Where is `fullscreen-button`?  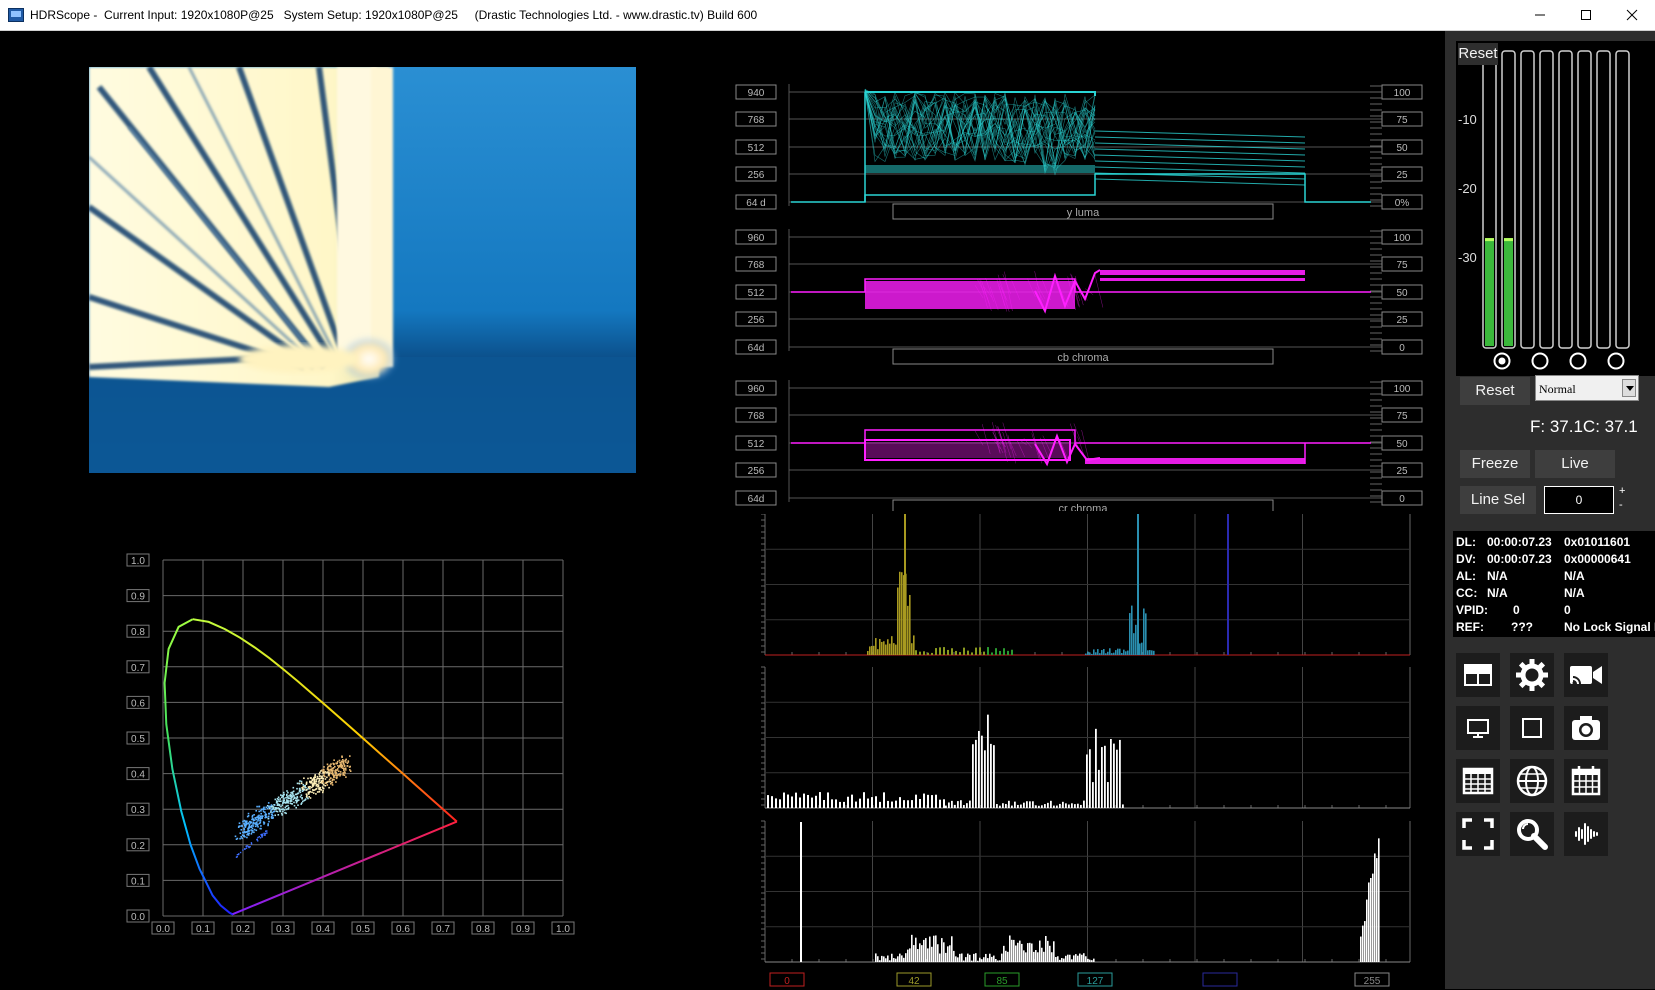 fullscreen-button is located at coordinates (1478, 834).